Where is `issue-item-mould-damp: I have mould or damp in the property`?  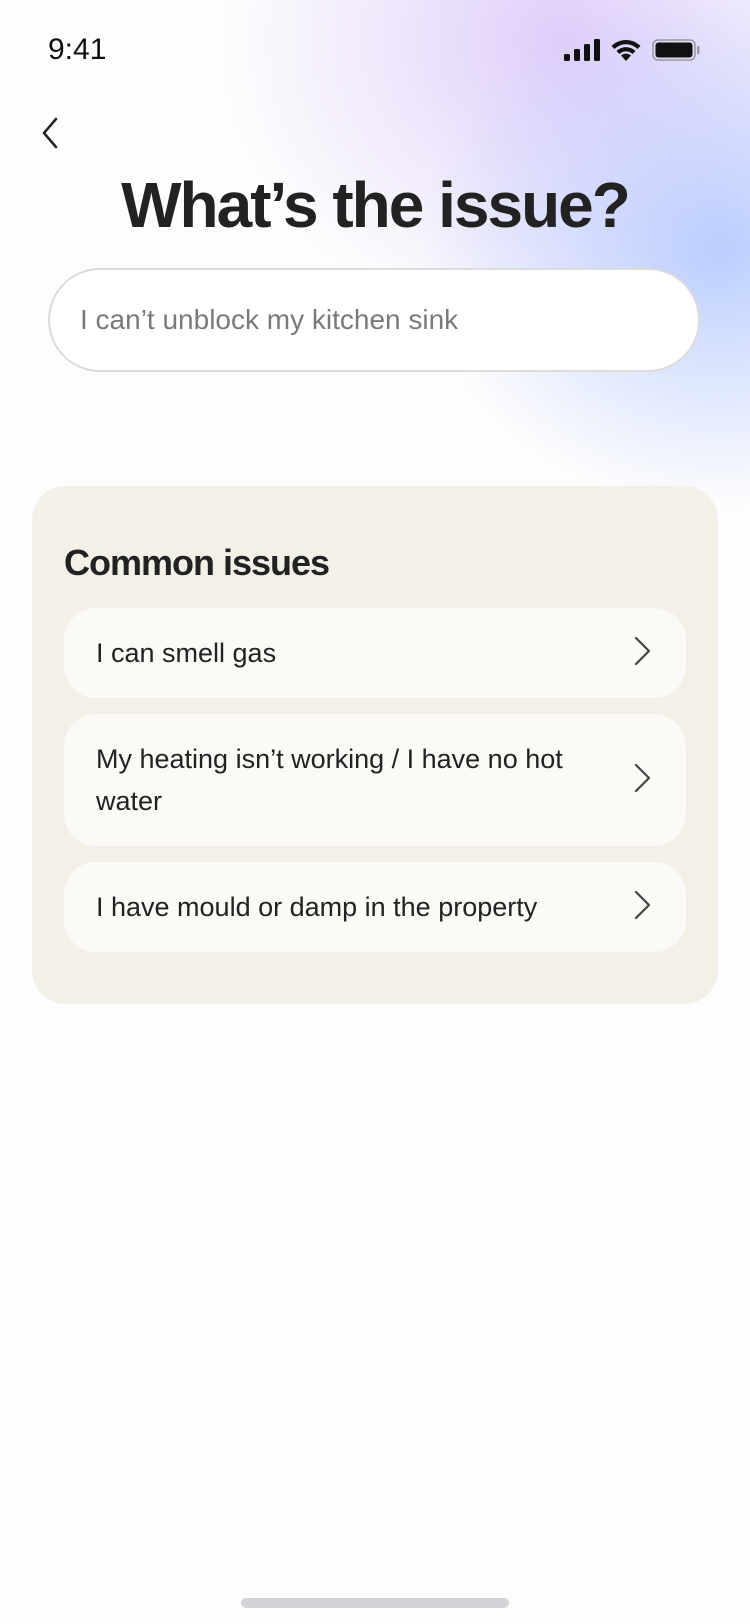 issue-item-mould-damp: I have mould or damp in the property is located at coordinates (375, 907).